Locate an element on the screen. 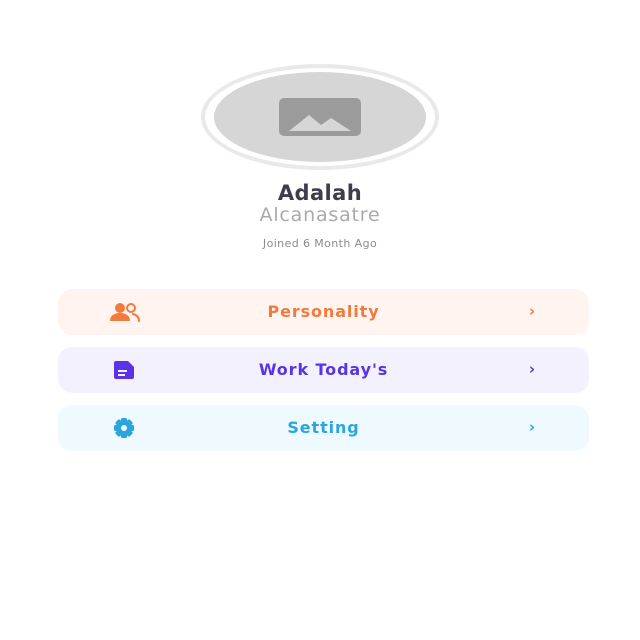  image-placeholder-icon is located at coordinates (320, 117).